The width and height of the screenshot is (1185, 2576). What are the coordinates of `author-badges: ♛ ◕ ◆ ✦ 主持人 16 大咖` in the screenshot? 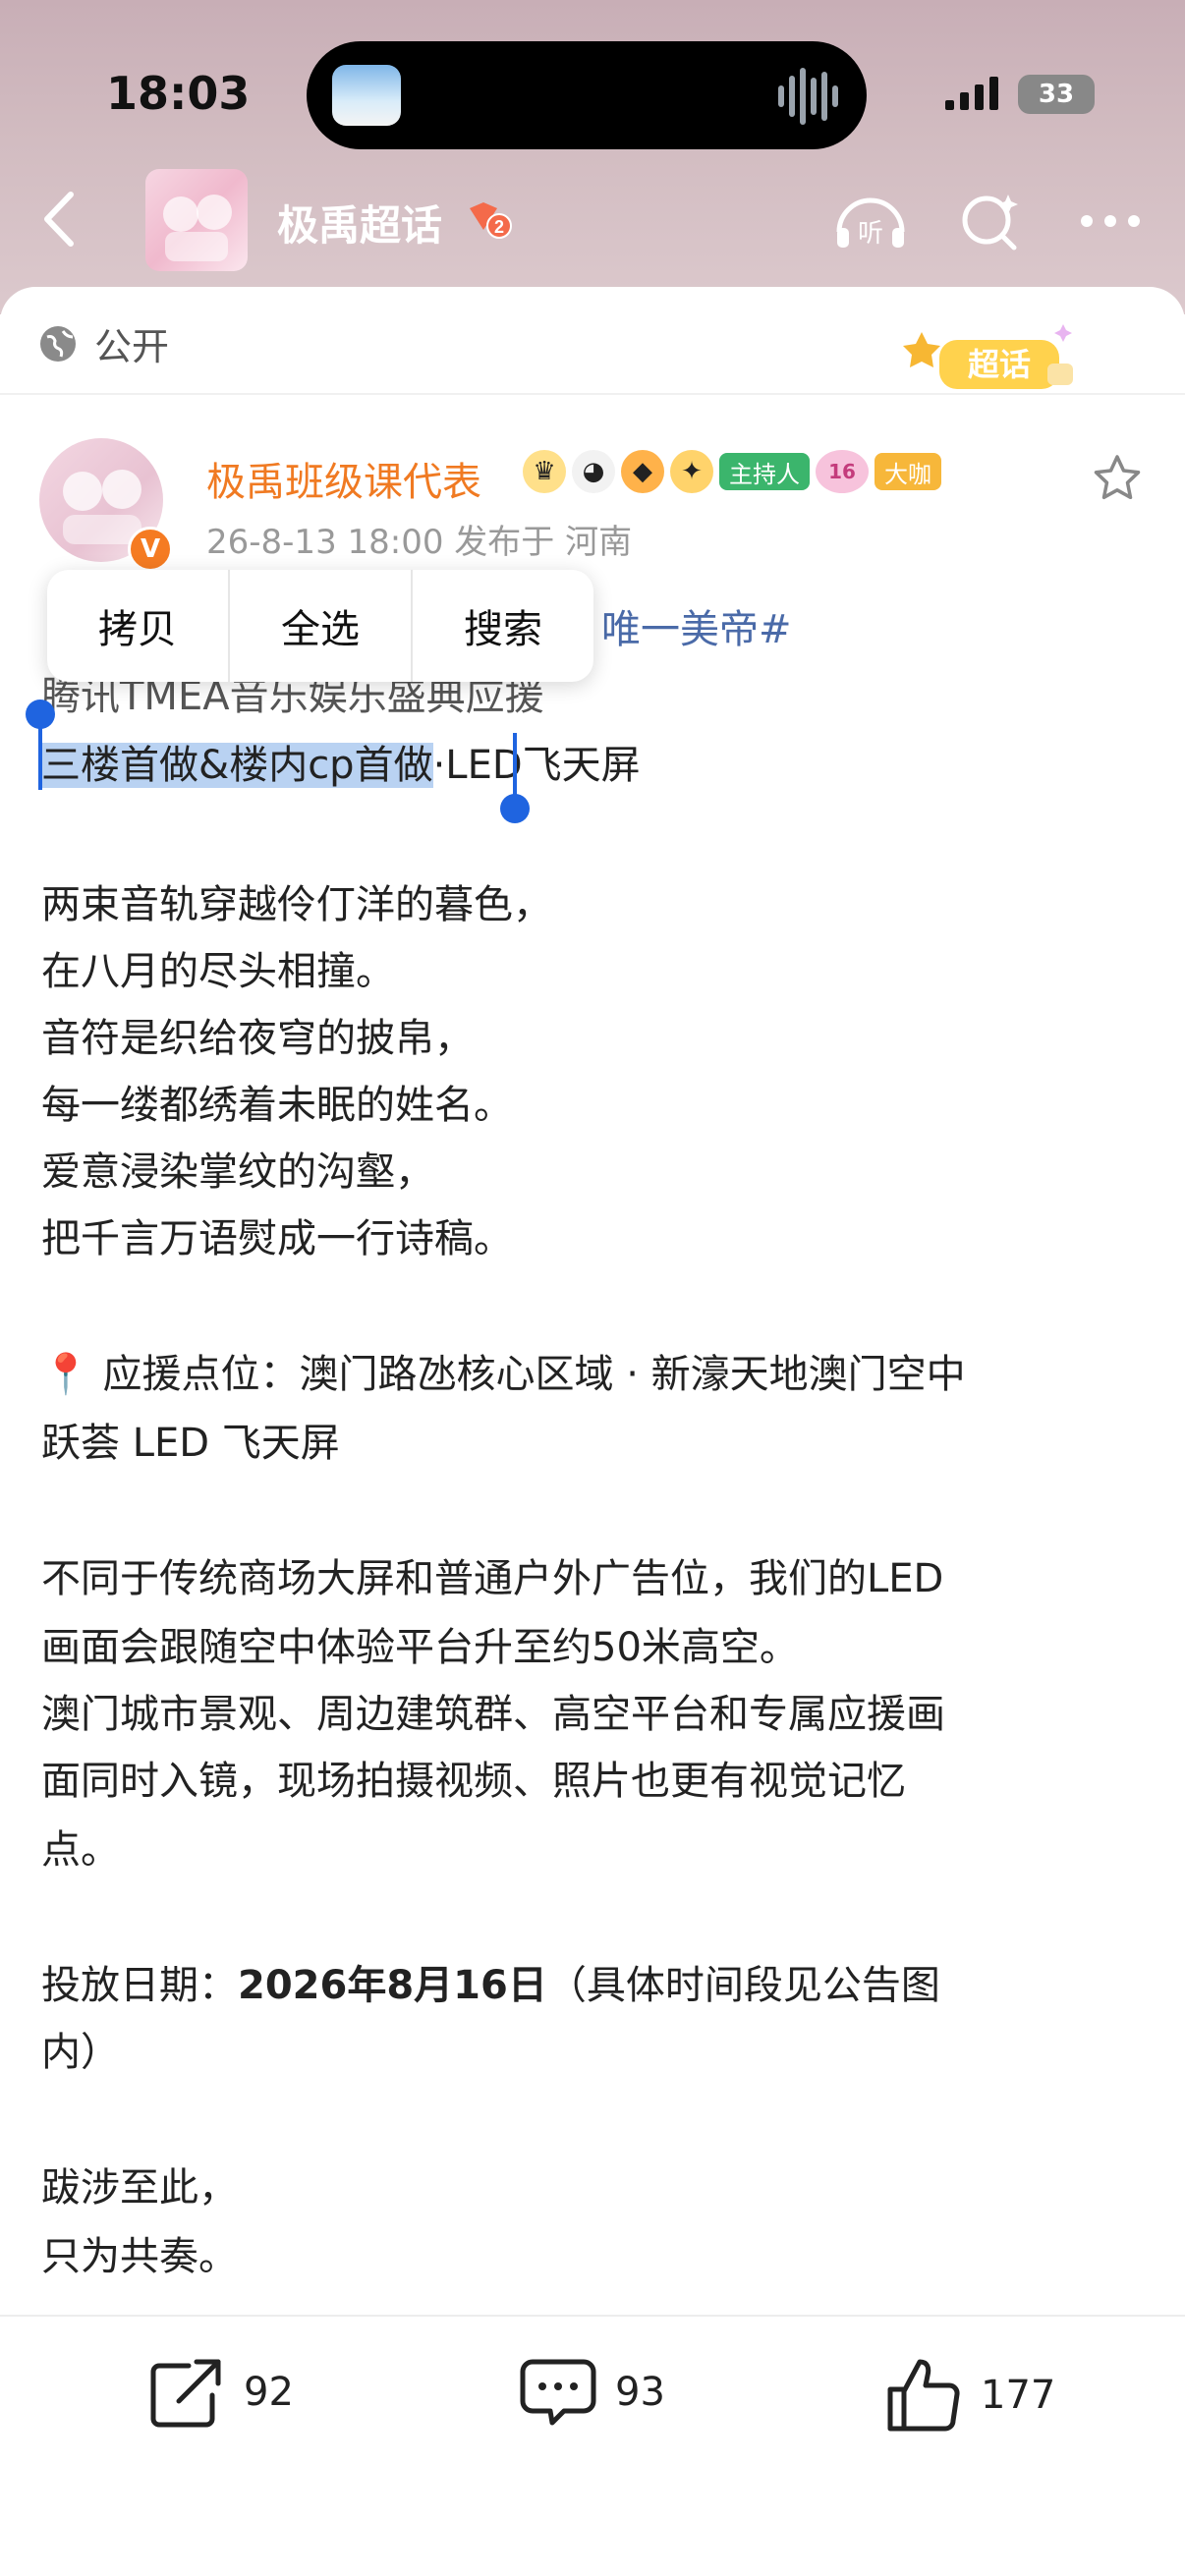 It's located at (732, 471).